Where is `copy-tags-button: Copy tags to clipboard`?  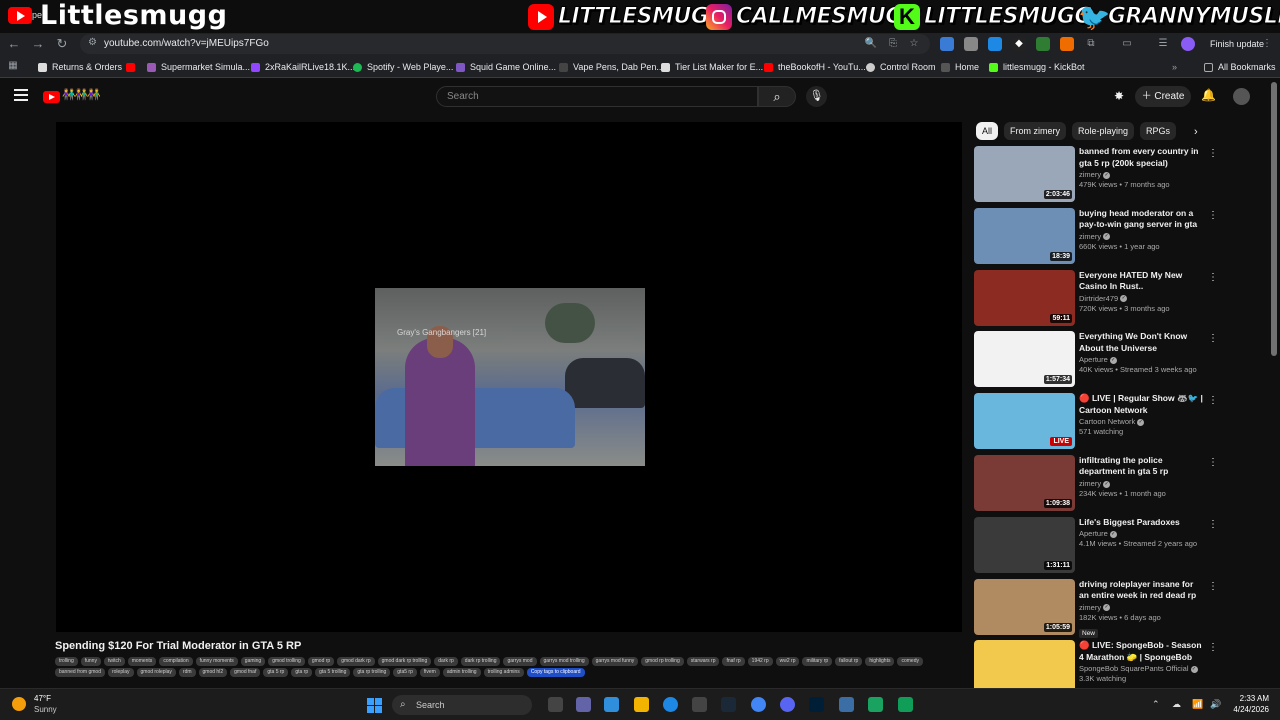
copy-tags-button: Copy tags to clipboard is located at coordinates (555, 672).